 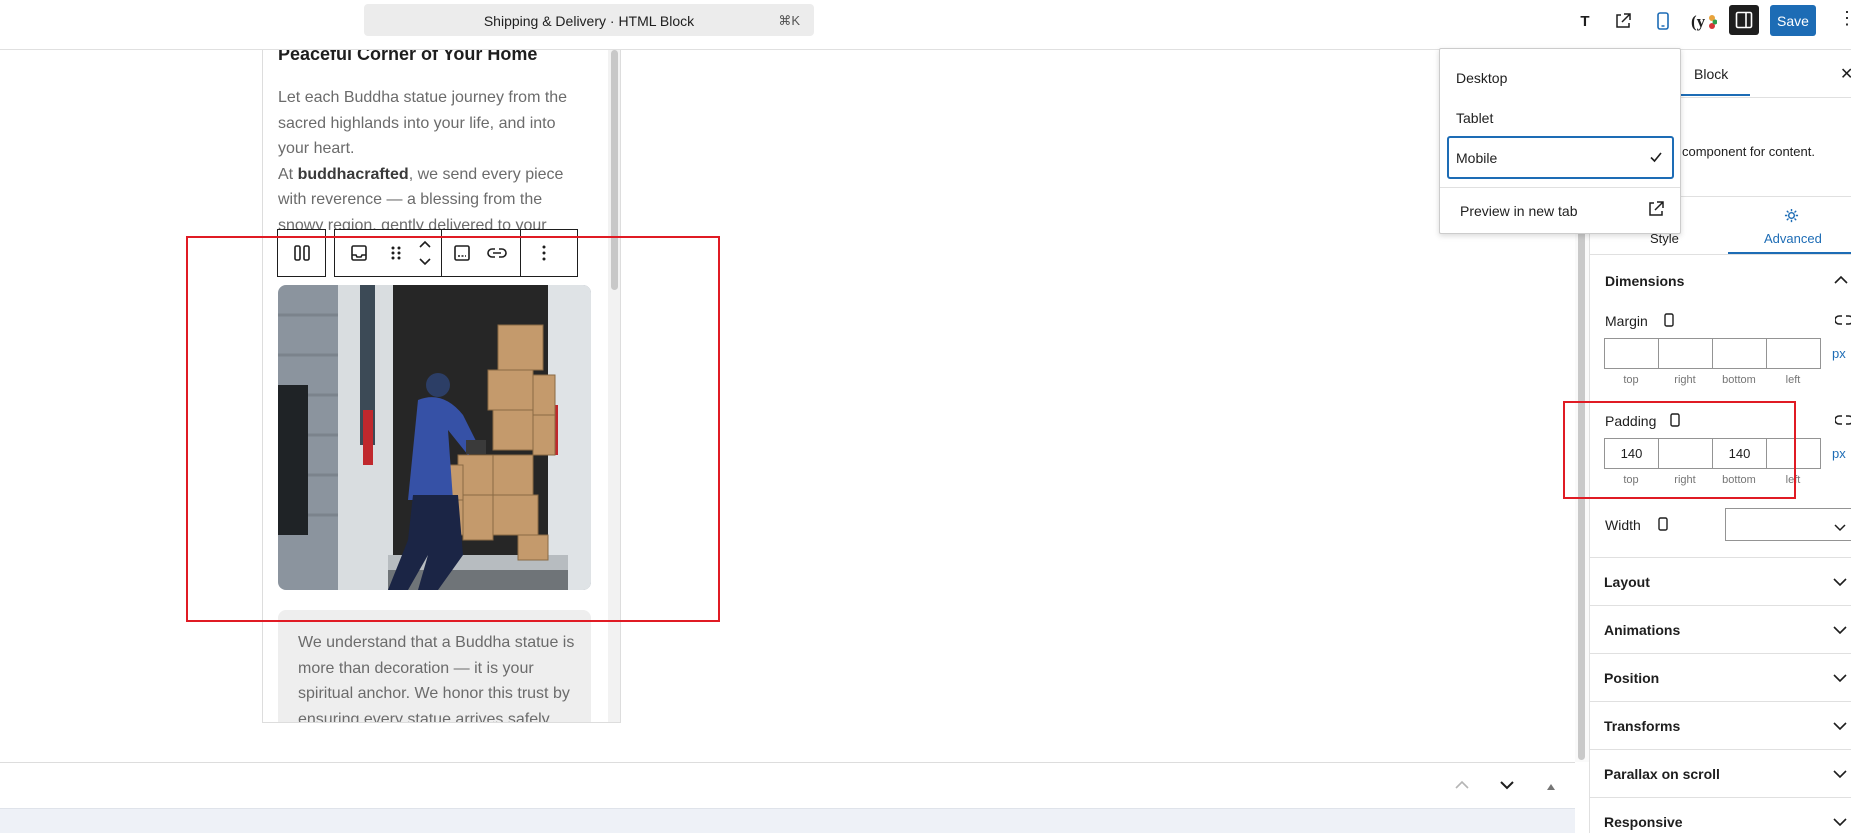 What do you see at coordinates (1839, 353) in the screenshot?
I see `margin-unit: px` at bounding box center [1839, 353].